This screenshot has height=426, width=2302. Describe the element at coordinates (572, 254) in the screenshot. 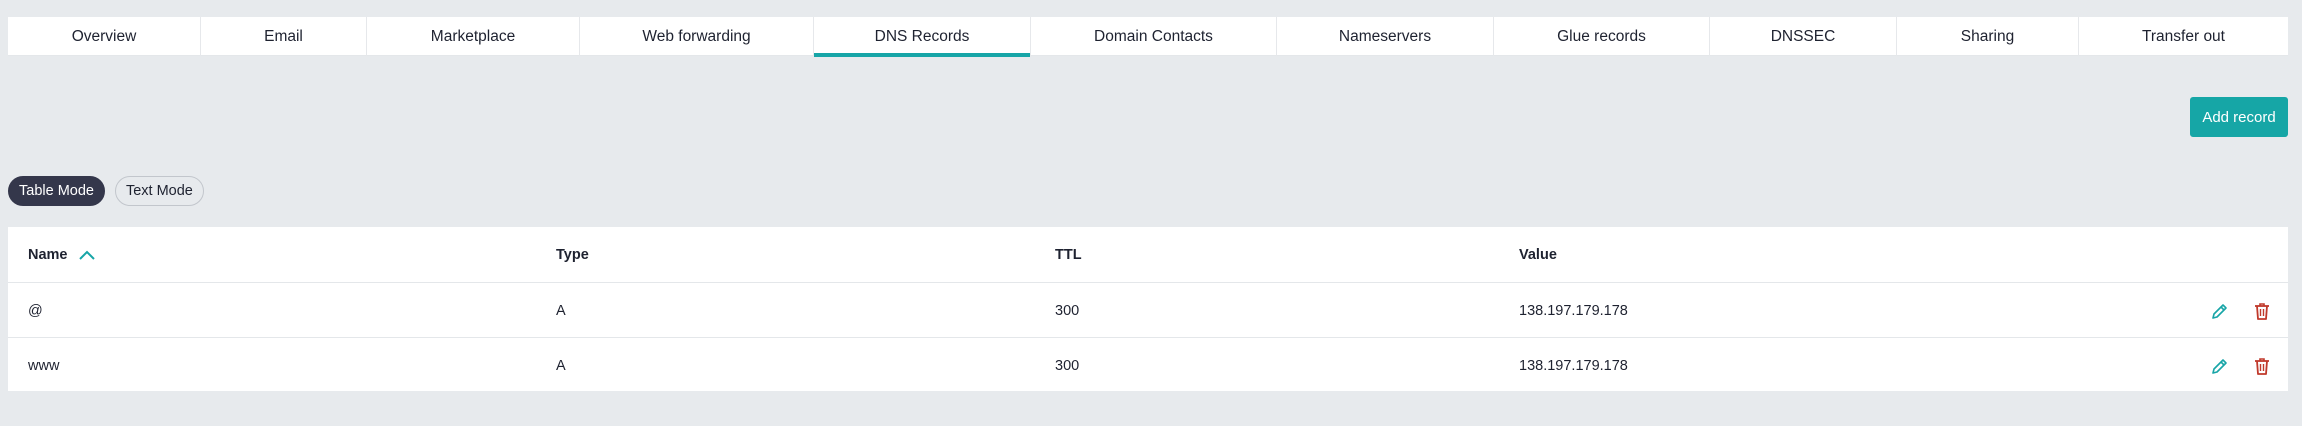

I see `column-header-type: Type` at that location.